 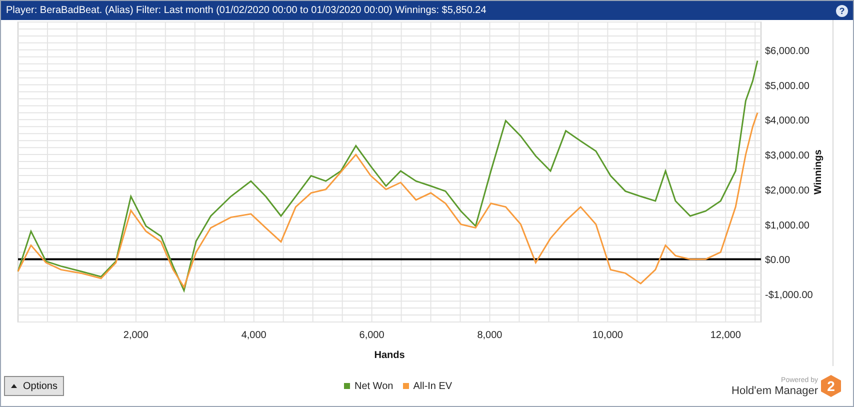 I want to click on y-tick-label: -$1,000.00, so click(x=789, y=296).